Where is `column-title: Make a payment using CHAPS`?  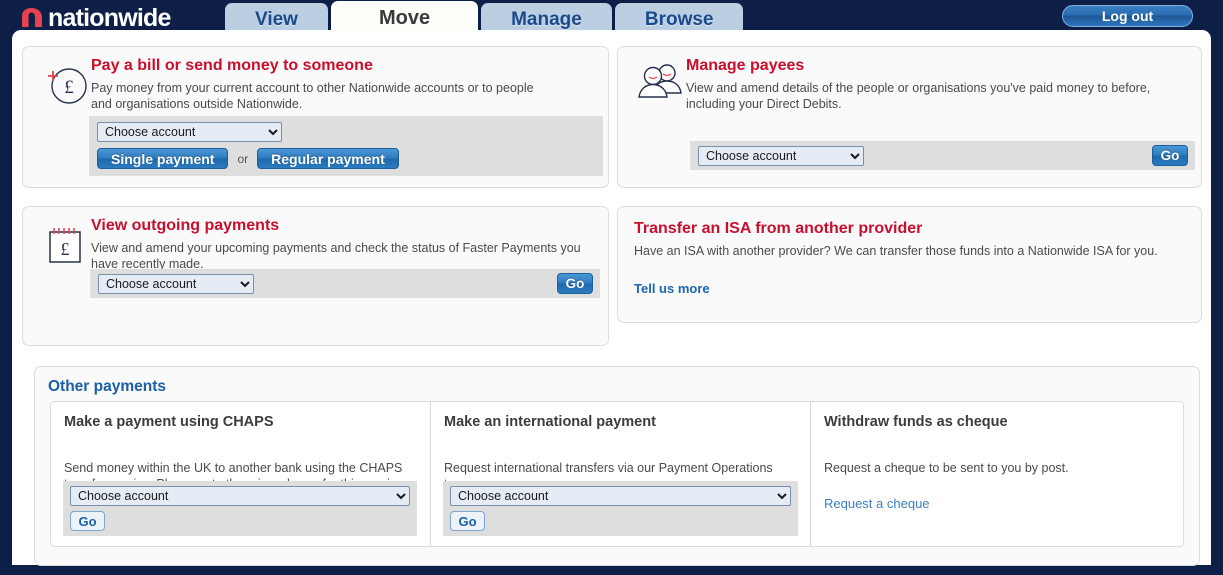
column-title: Make a payment using CHAPS is located at coordinates (169, 422).